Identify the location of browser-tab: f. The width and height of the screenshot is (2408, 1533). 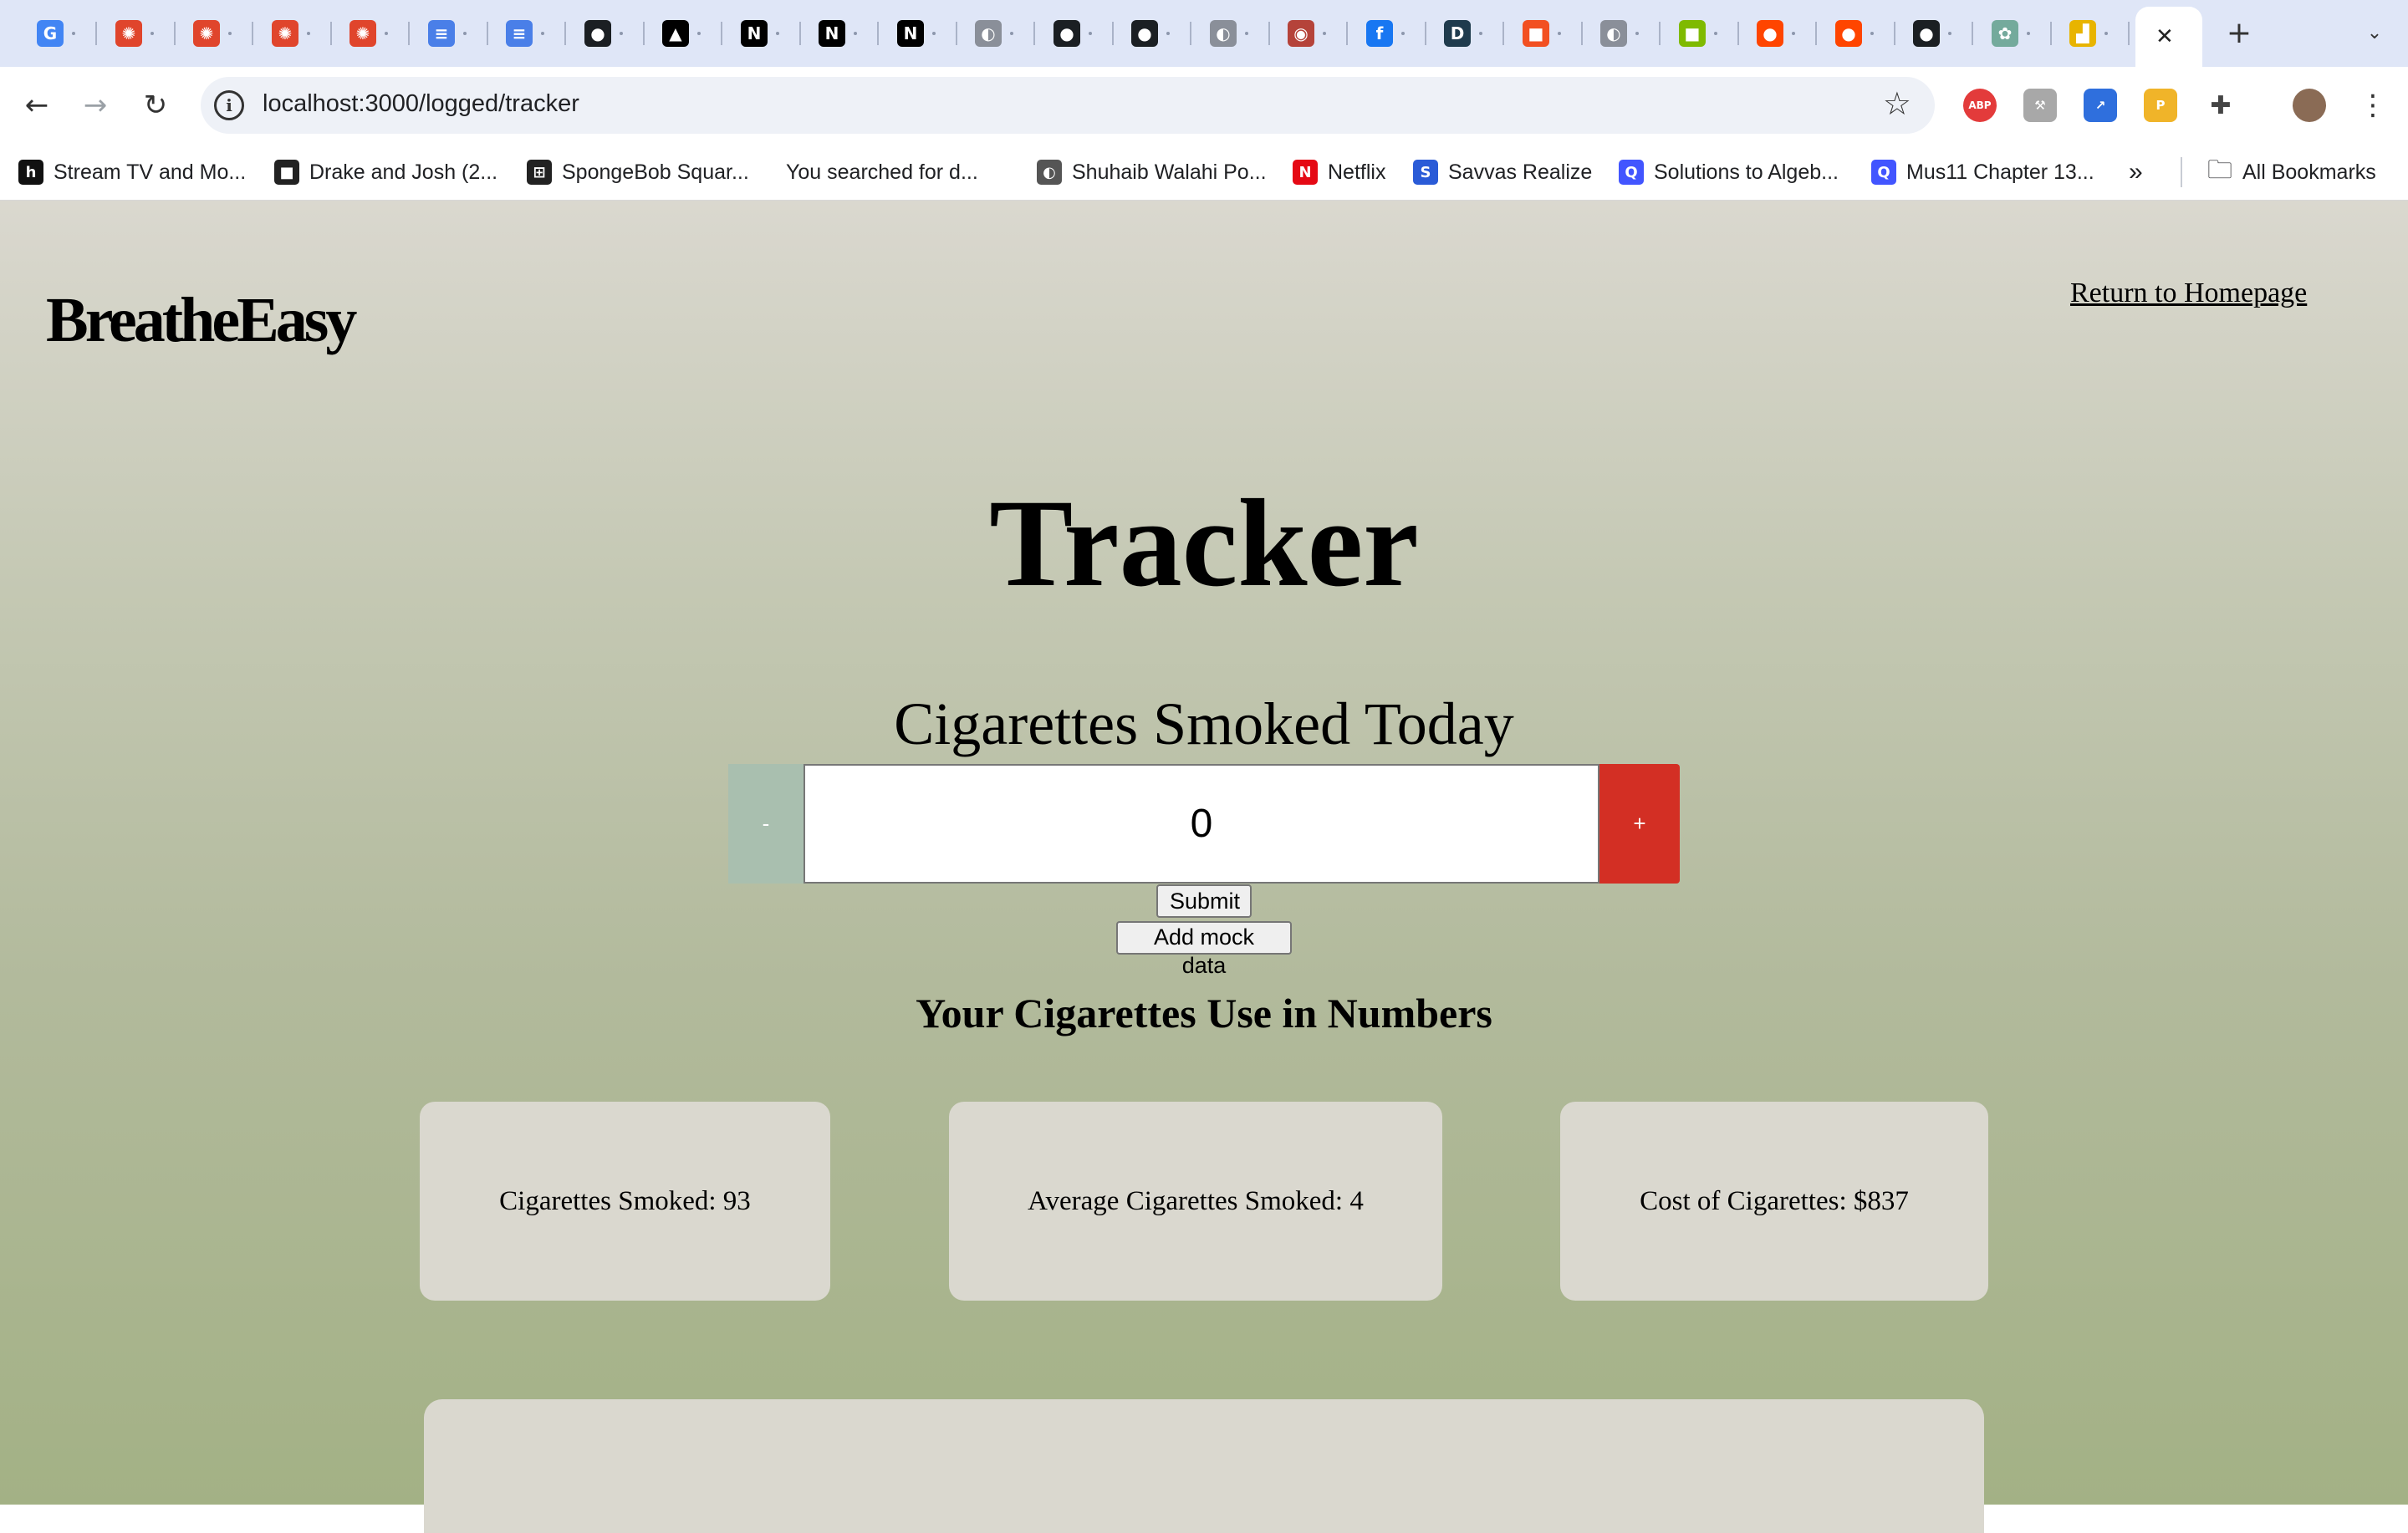
(1389, 33).